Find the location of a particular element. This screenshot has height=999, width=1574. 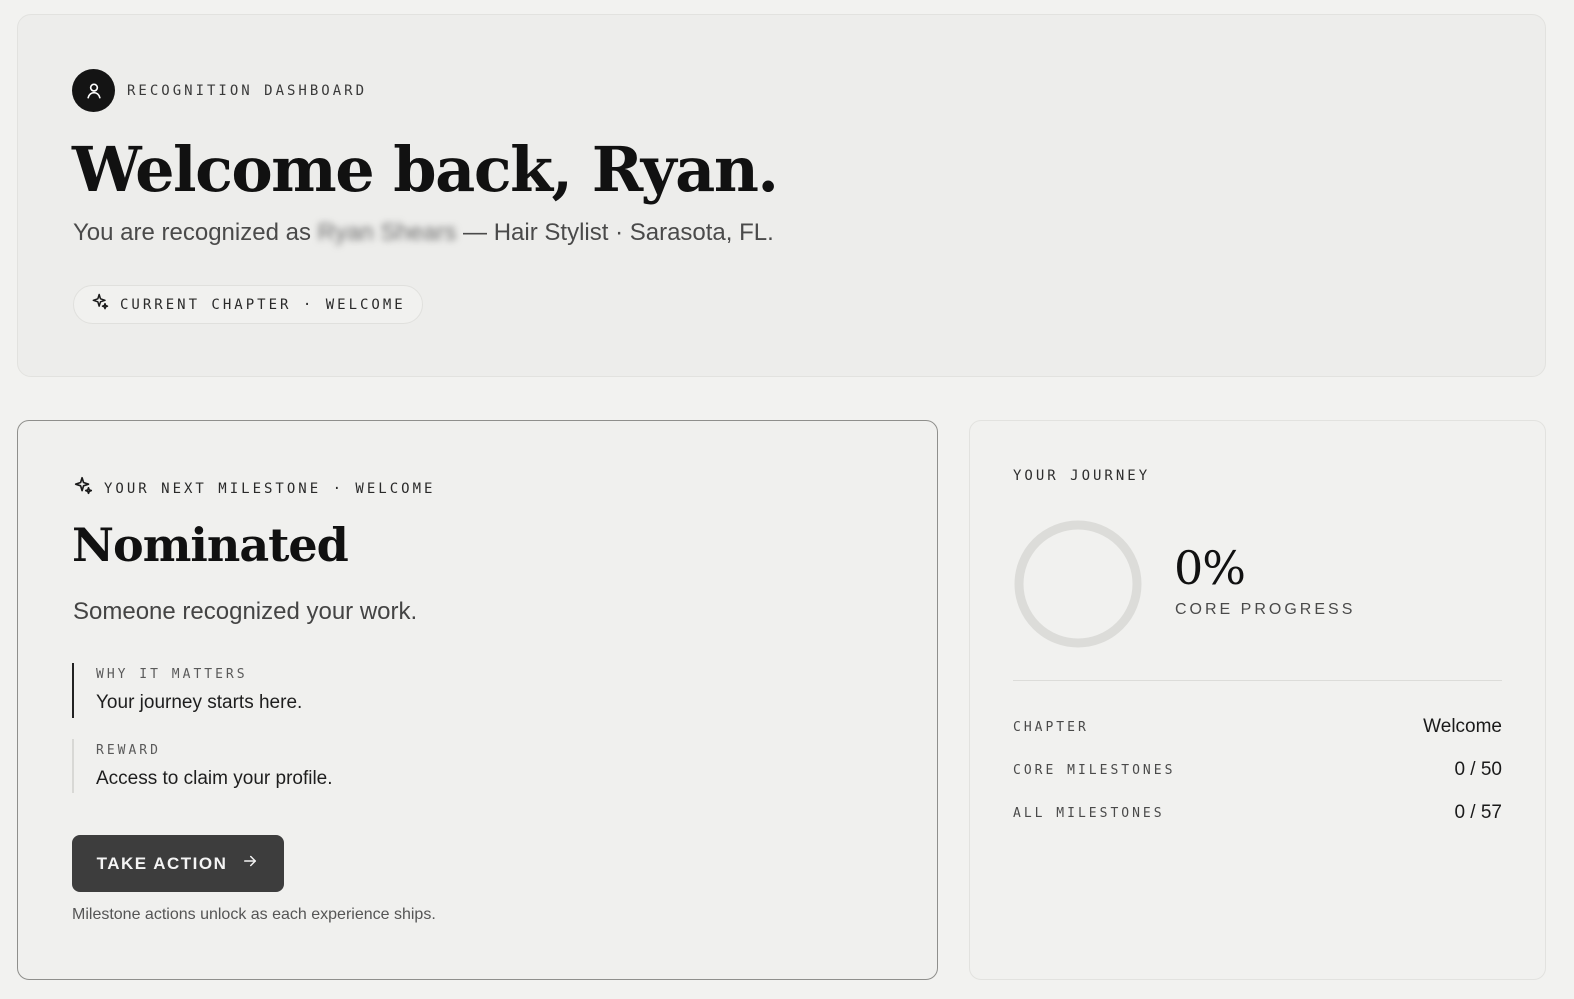

journey-title: YOUR JOURNEY is located at coordinates (1082, 476).